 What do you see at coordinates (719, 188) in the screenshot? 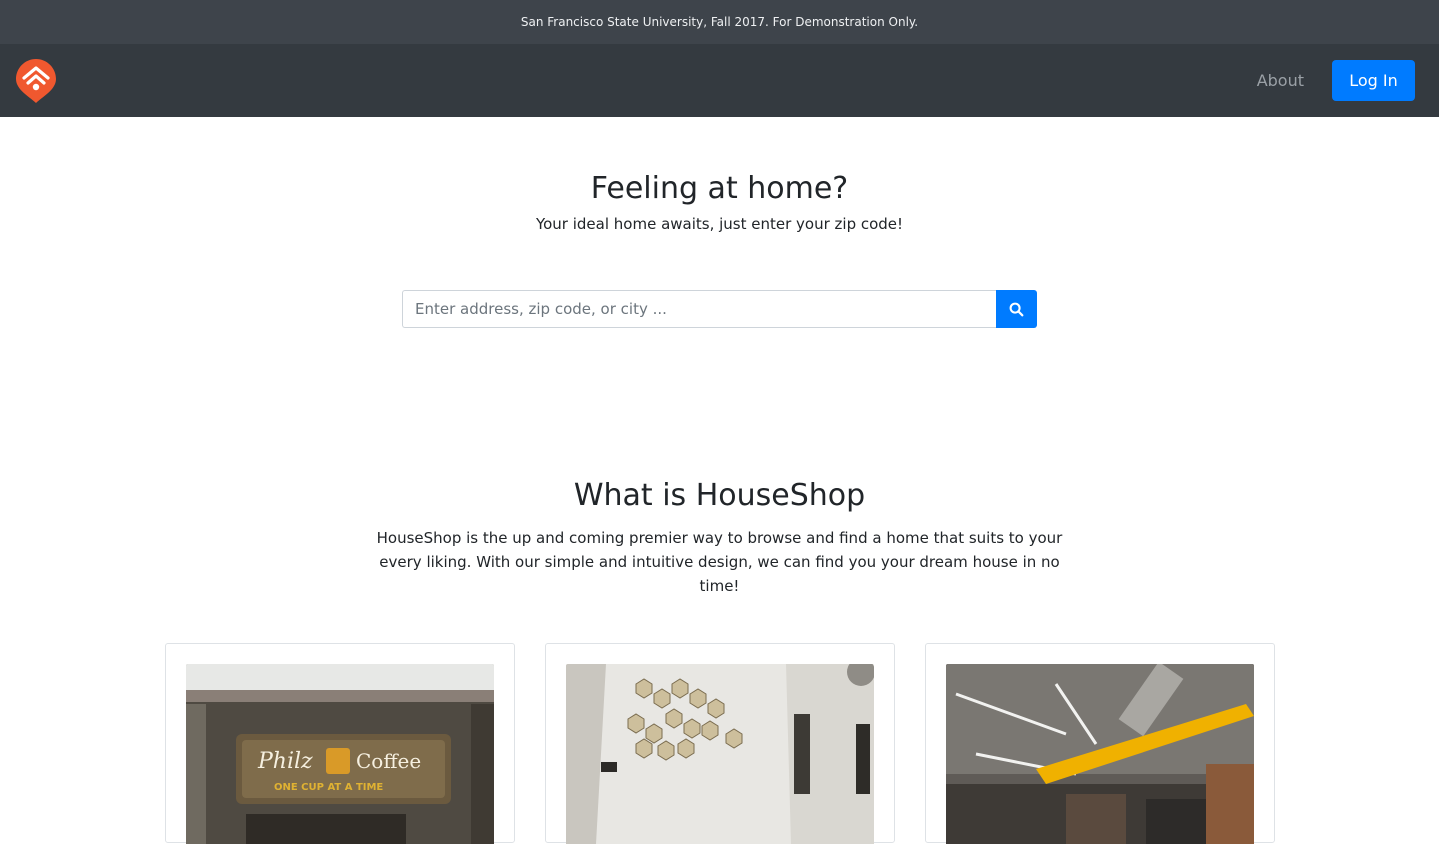
I see `hero-title: Feeling at home?` at bounding box center [719, 188].